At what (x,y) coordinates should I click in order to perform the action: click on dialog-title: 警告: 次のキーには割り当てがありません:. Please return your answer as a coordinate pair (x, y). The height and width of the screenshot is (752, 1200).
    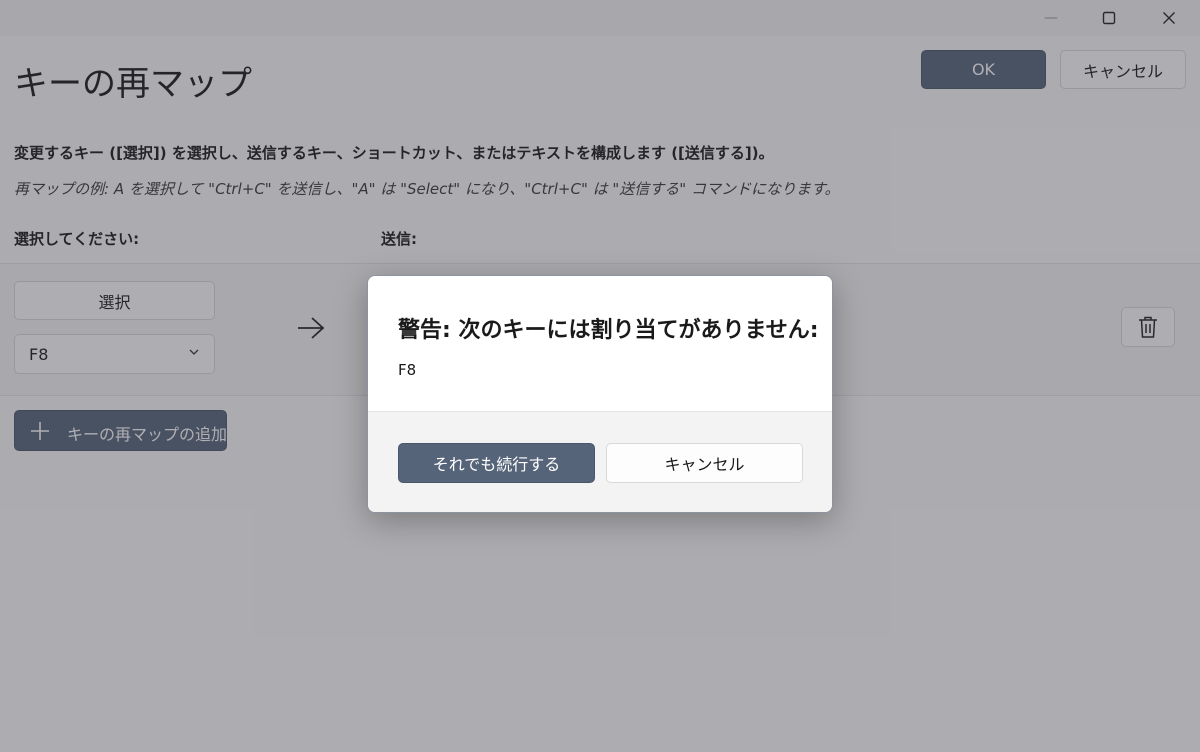
    Looking at the image, I should click on (608, 330).